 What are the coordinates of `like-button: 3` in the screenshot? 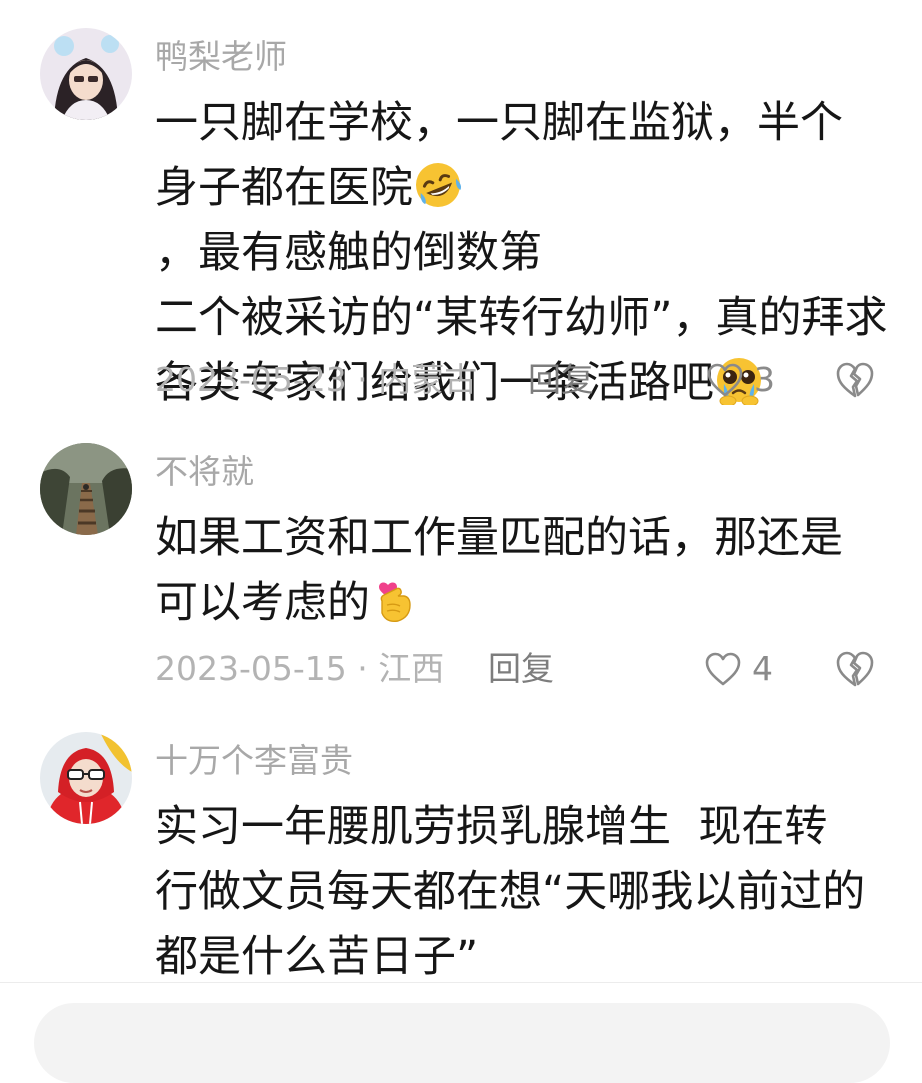 It's located at (740, 380).